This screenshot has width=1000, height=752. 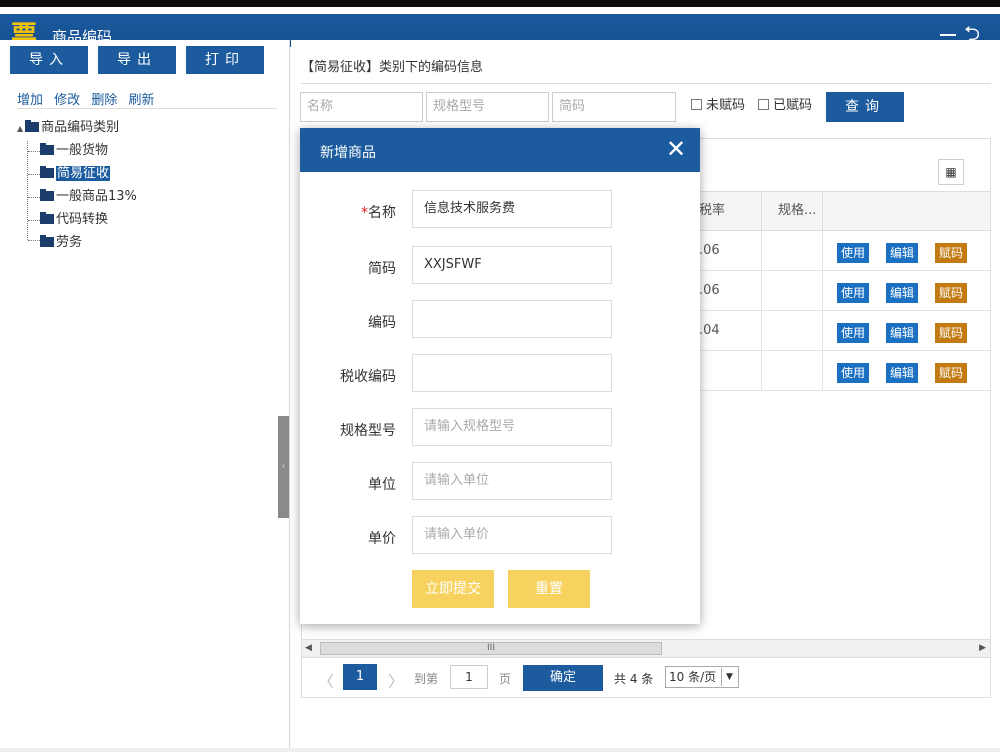 What do you see at coordinates (348, 153) in the screenshot?
I see `dialog-title: 新增商品` at bounding box center [348, 153].